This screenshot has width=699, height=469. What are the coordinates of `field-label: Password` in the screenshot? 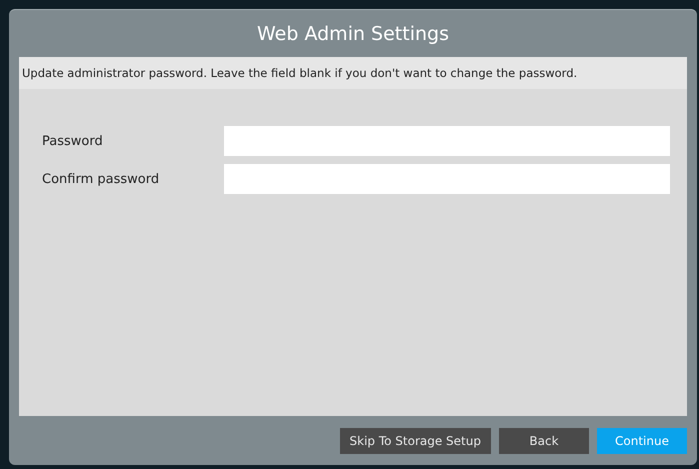 It's located at (72, 141).